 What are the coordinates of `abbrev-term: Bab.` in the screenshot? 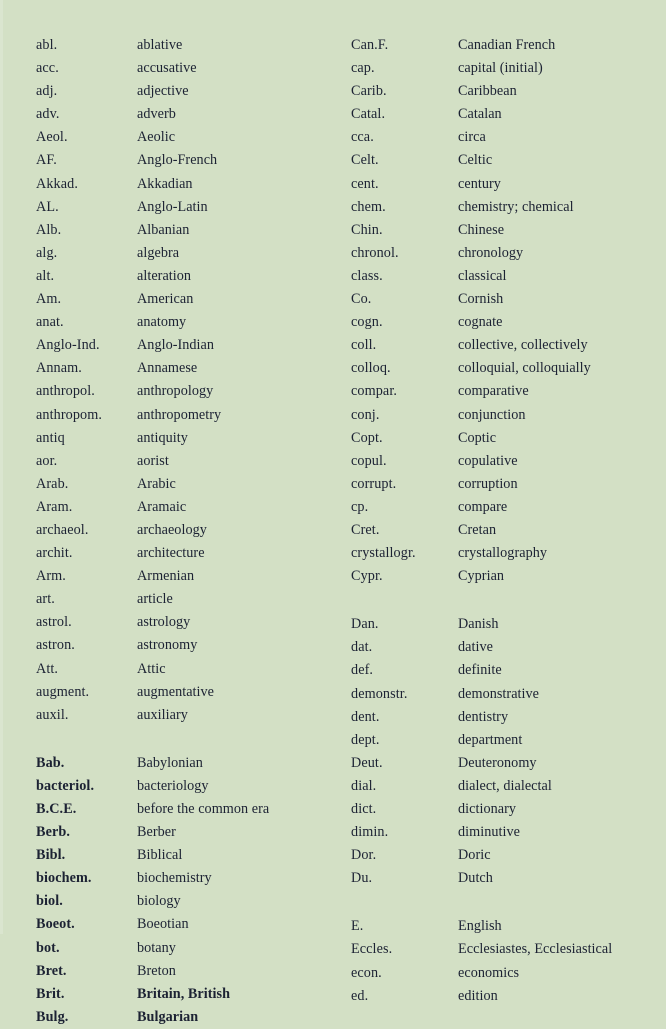 It's located at (50, 762).